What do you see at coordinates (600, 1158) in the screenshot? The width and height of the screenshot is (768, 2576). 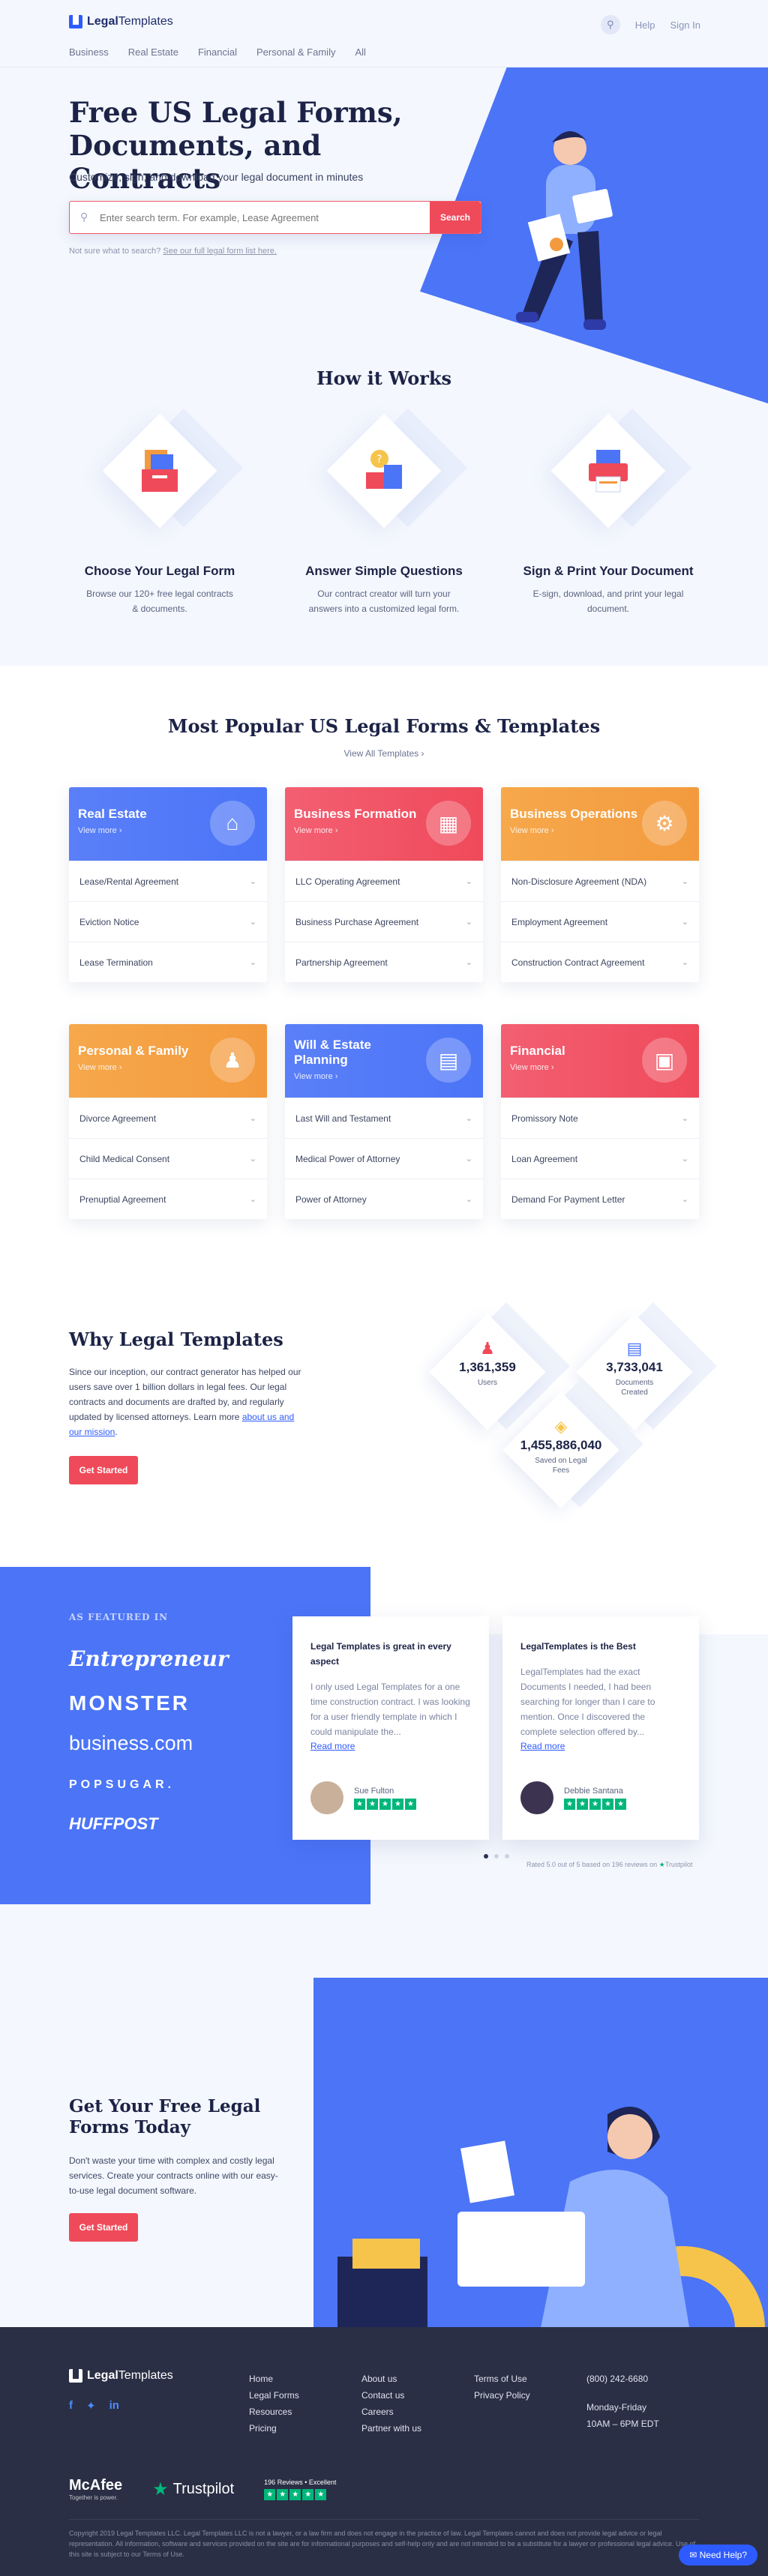 I see `card-item: Loan Agreement ⌄` at bounding box center [600, 1158].